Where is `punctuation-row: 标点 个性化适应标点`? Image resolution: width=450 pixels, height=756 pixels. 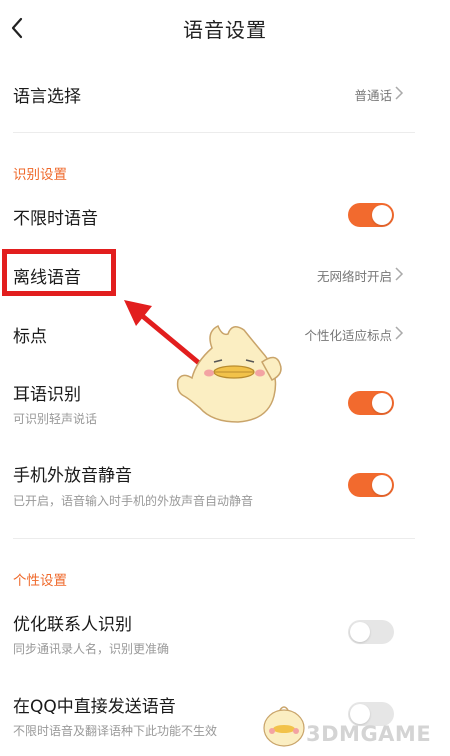
punctuation-row: 标点 个性化适应标点 is located at coordinates (209, 333).